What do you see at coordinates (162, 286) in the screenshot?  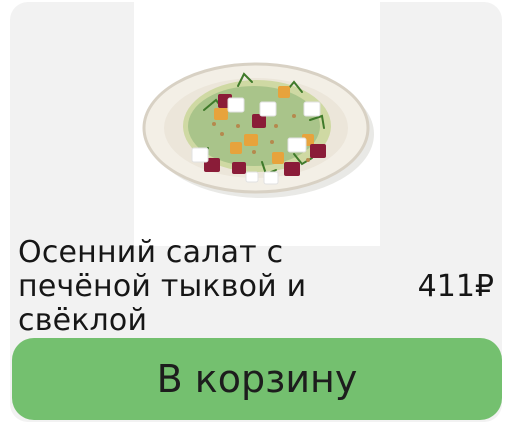 I see `product-title: Осенний салат с печёной тыквой и свёклой` at bounding box center [162, 286].